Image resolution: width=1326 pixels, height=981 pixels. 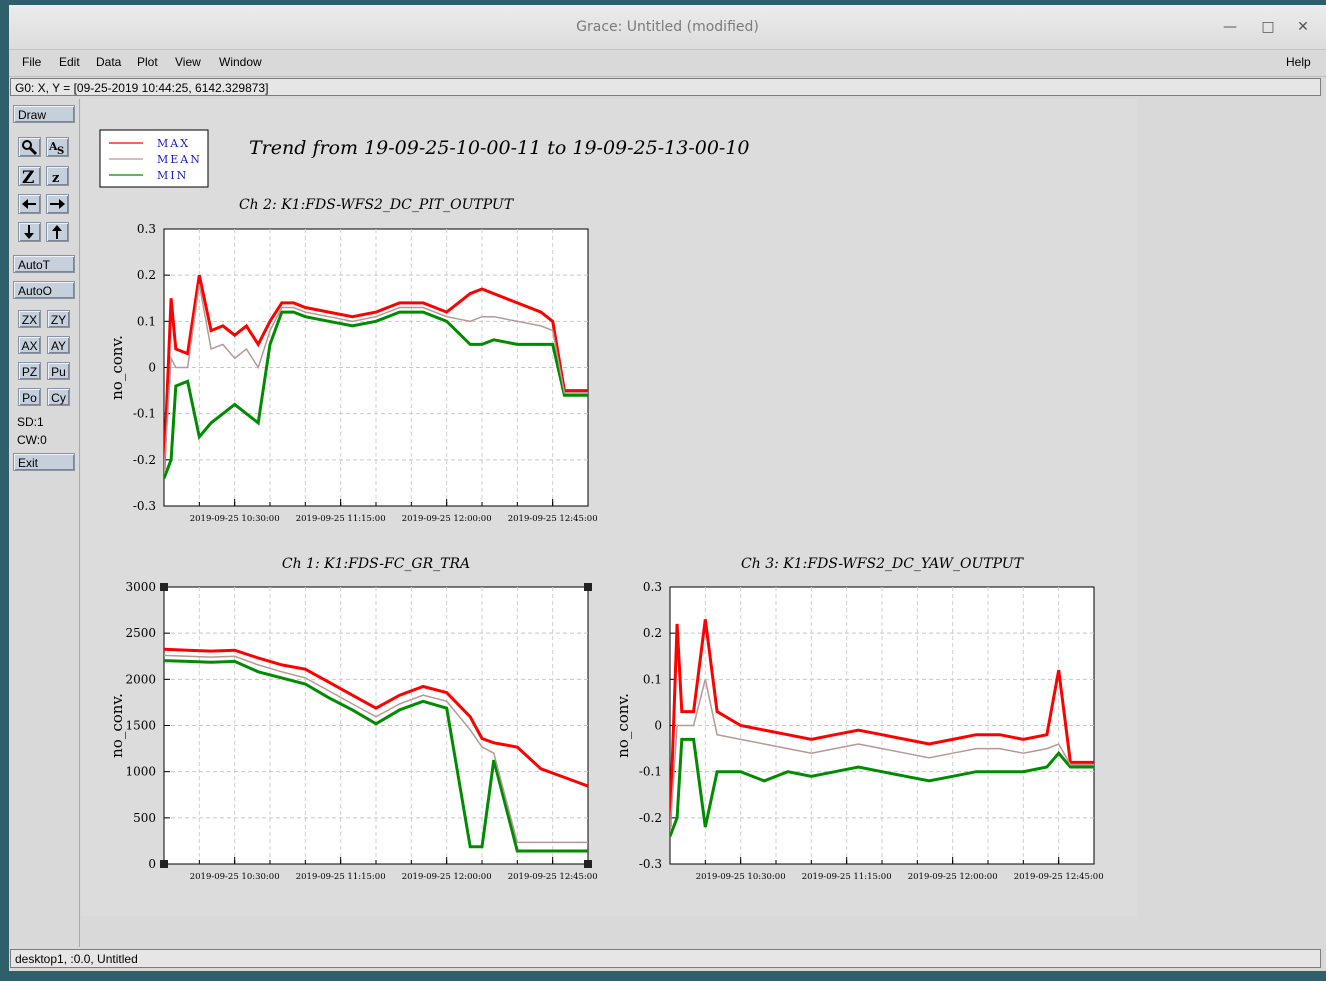 What do you see at coordinates (147, 62) in the screenshot?
I see `menu-plot: Plot` at bounding box center [147, 62].